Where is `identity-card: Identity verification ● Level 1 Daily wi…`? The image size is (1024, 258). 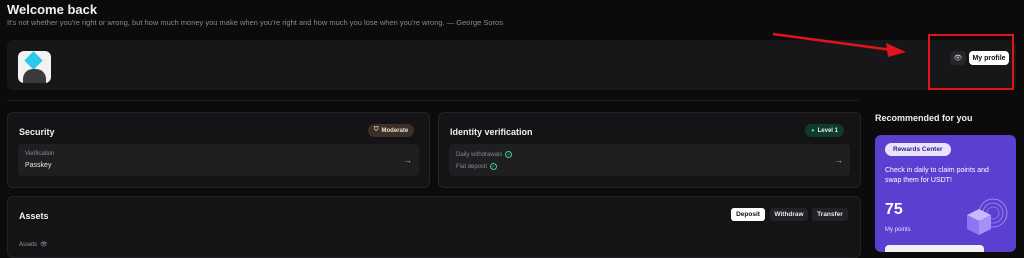
identity-card: Identity verification ● Level 1 Daily wi… is located at coordinates (649, 150).